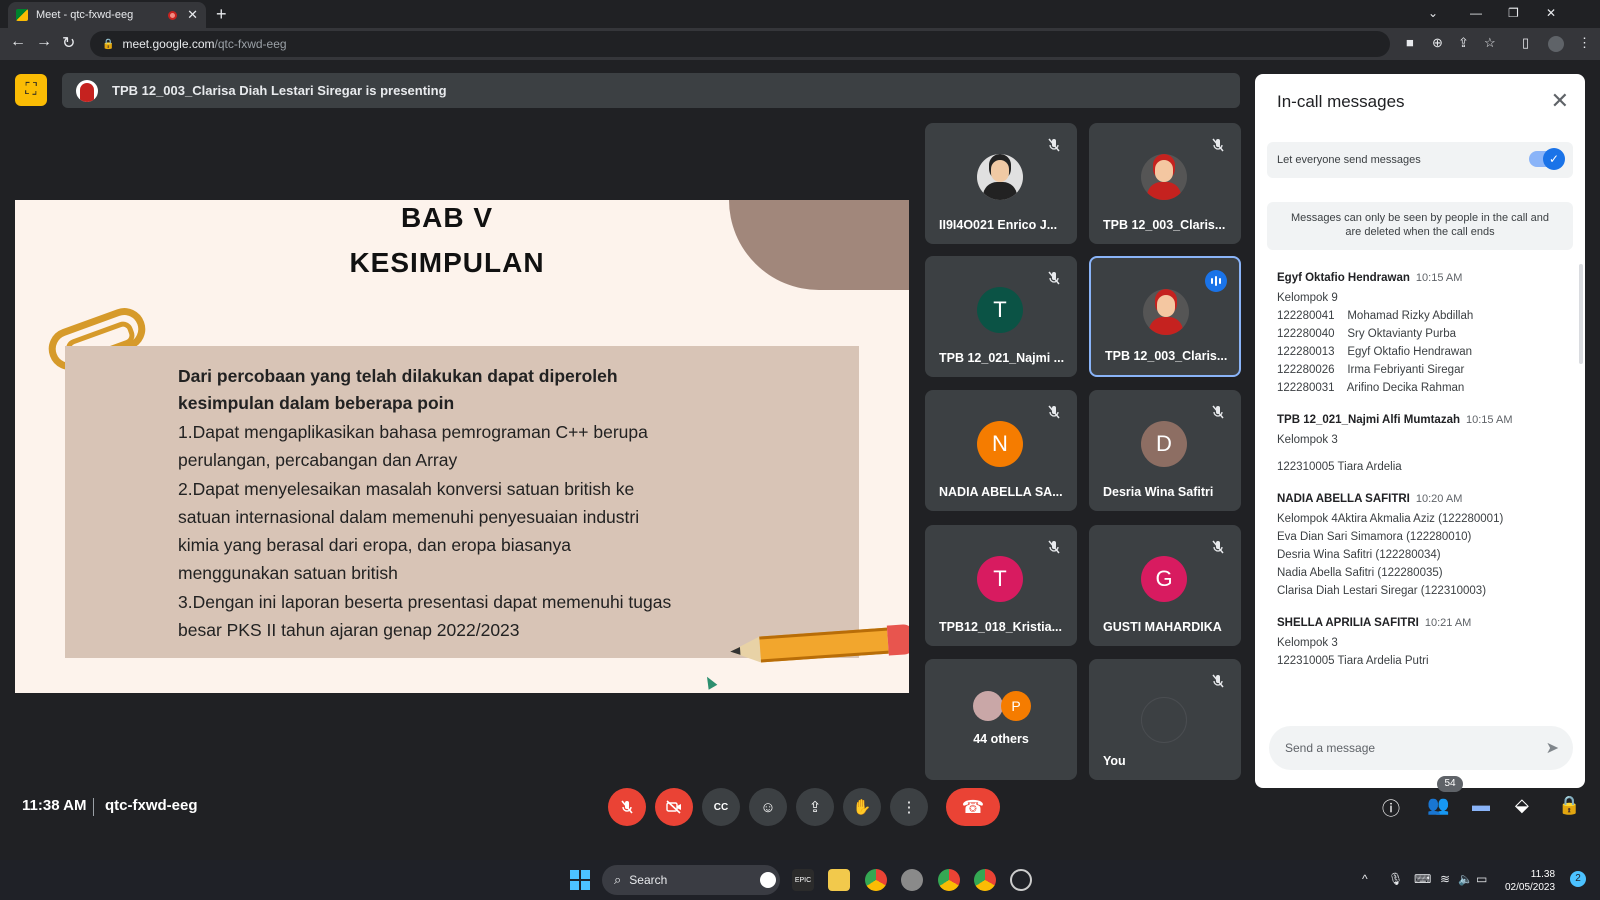  I want to click on browser-tab-bar: Meet - qtc-fxwd-eeg ✕ + ⌄ — ❐ ✕, so click(800, 14).